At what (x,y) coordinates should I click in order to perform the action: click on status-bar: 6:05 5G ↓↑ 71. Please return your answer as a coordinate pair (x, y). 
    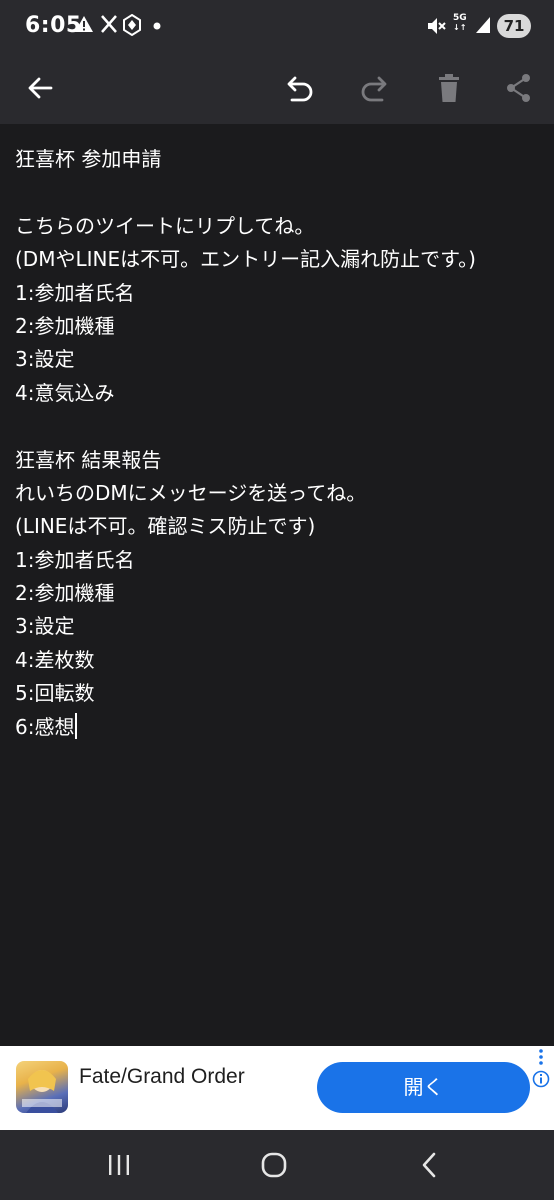
    Looking at the image, I should click on (277, 26).